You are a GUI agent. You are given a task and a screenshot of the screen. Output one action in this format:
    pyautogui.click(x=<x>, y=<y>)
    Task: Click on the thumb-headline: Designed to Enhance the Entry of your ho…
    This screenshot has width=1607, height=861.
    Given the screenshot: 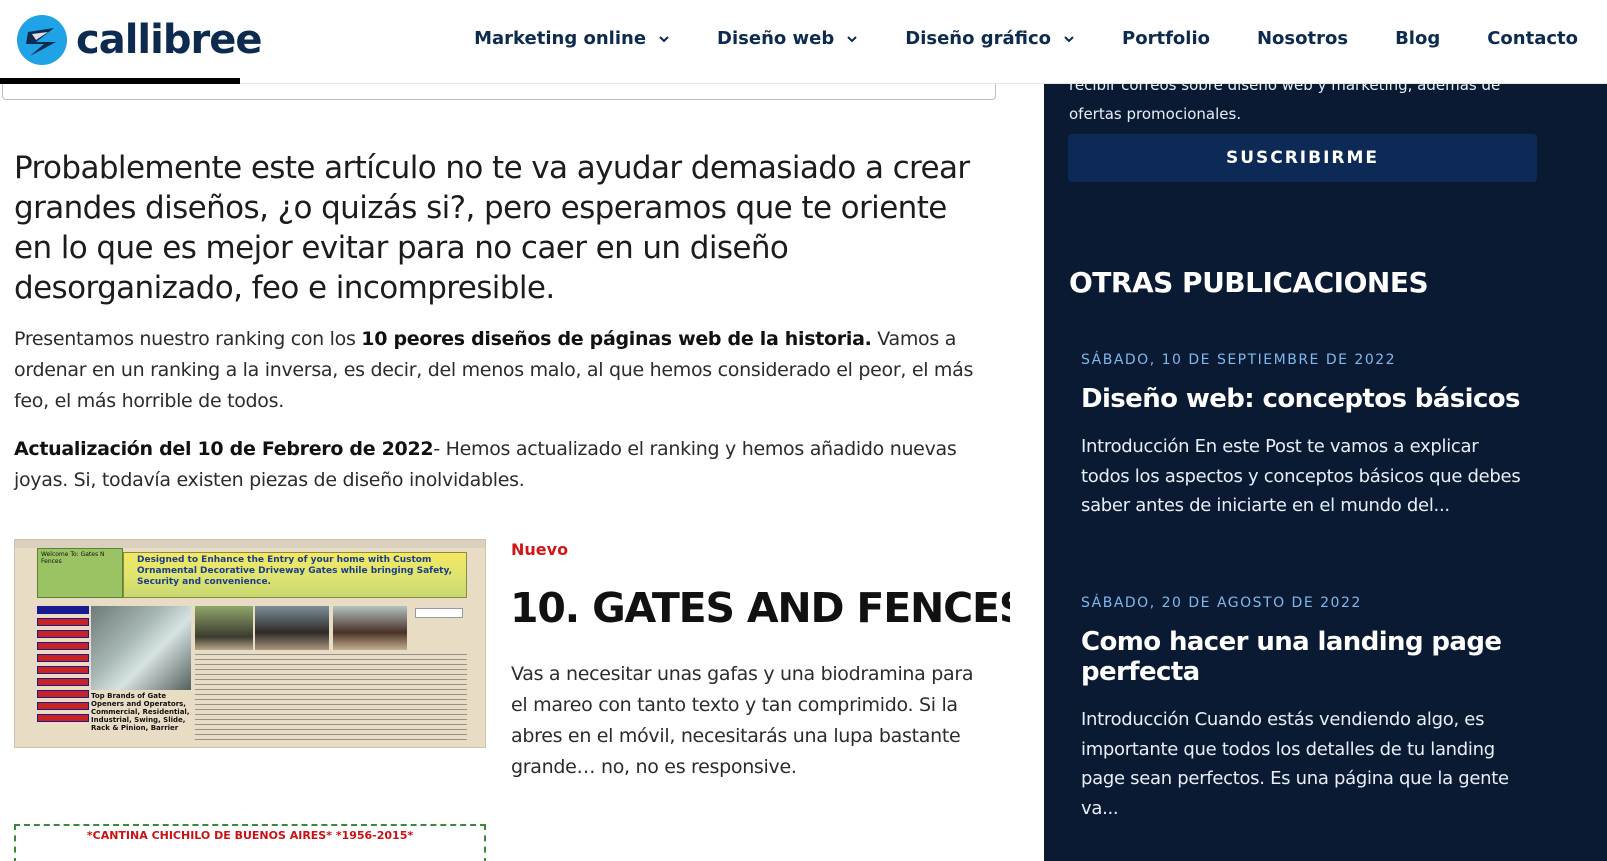 What is the action you would take?
    pyautogui.click(x=295, y=571)
    